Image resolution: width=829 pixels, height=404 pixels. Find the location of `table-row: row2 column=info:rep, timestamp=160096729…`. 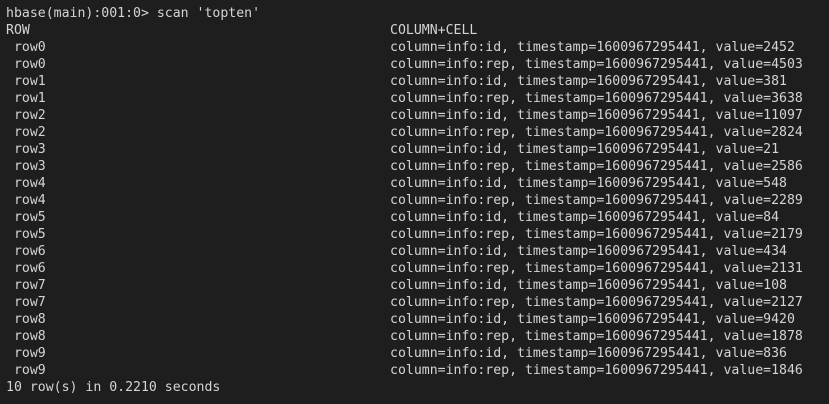

table-row: row2 column=info:rep, timestamp=160096729… is located at coordinates (416, 132).